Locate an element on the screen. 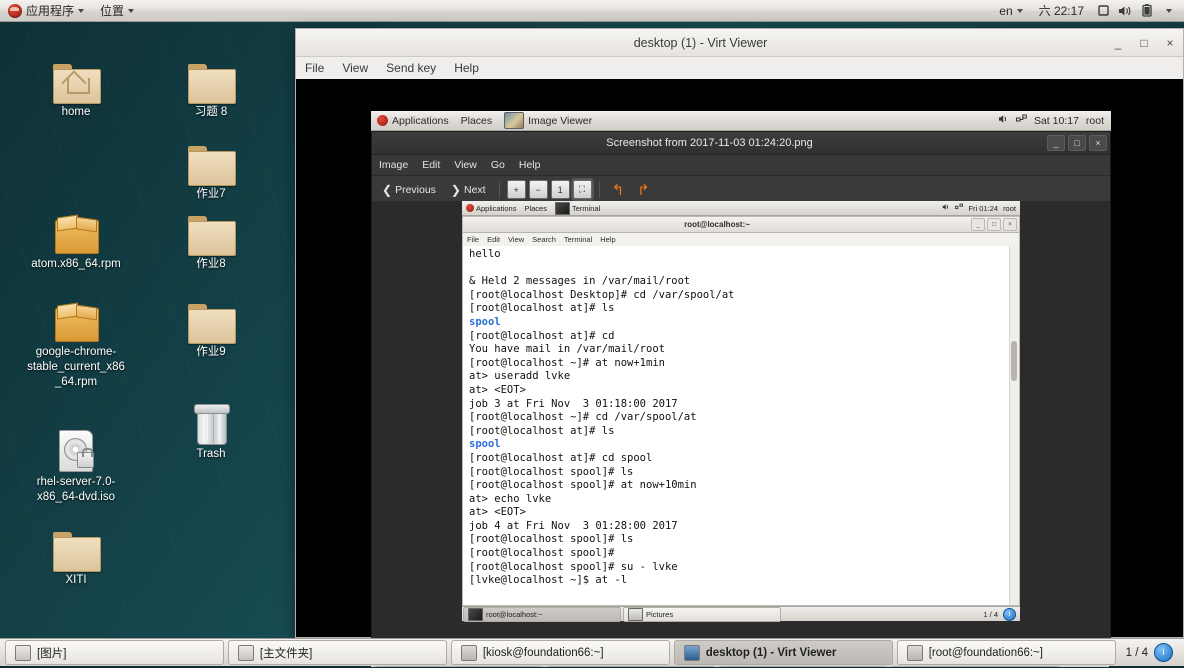 The width and height of the screenshot is (1184, 668). screenshot-places-menu: Places is located at coordinates (535, 208).